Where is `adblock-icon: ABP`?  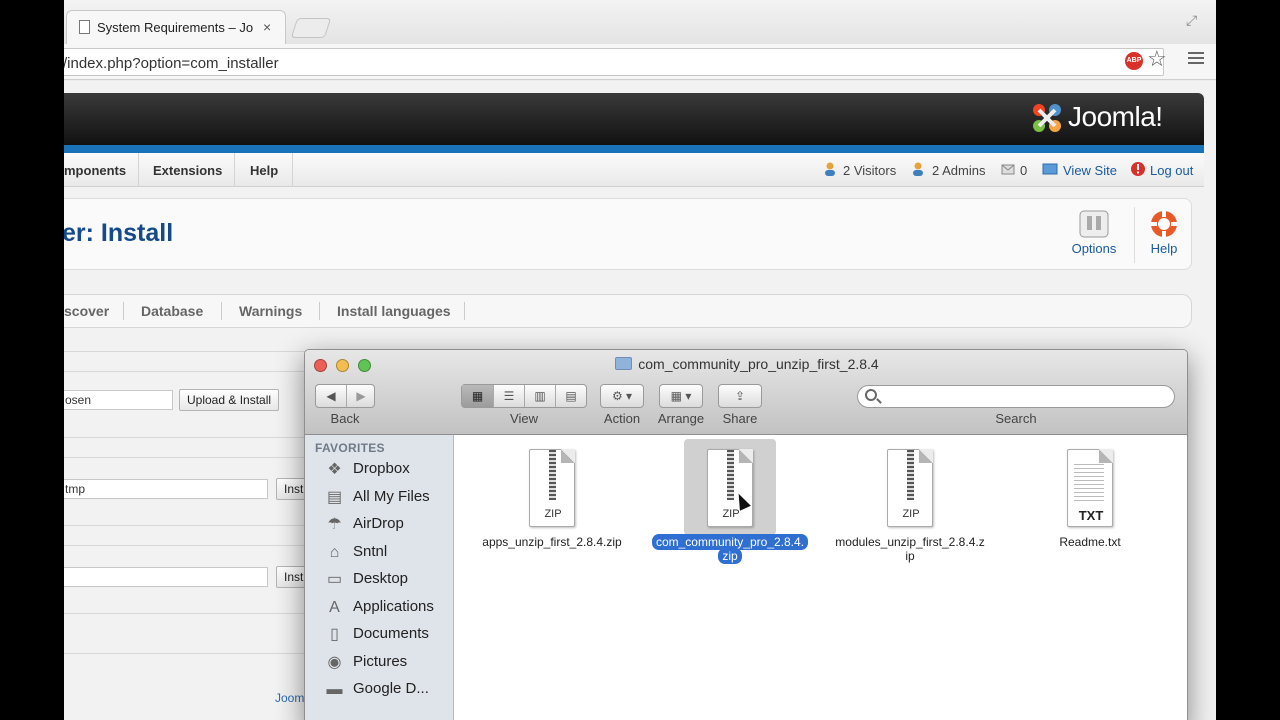
adblock-icon: ABP is located at coordinates (1134, 61).